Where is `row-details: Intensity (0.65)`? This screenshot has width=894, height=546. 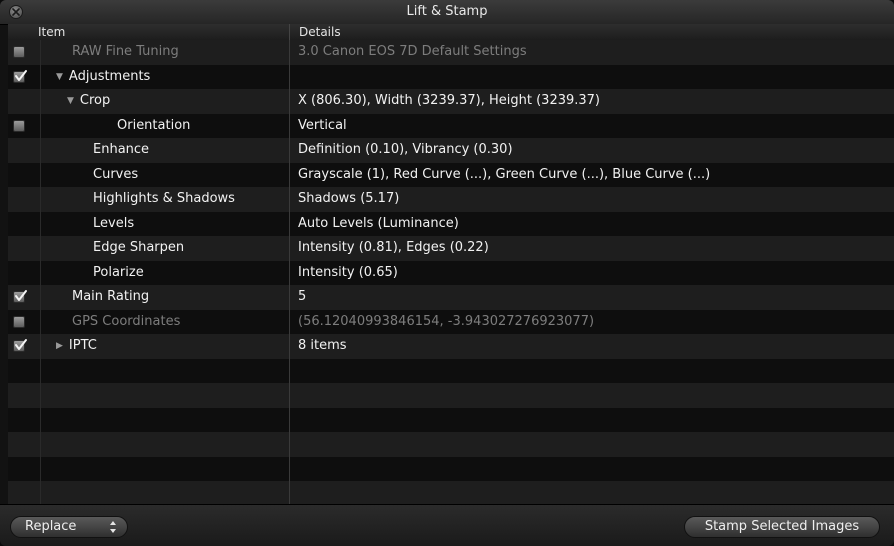 row-details: Intensity (0.65) is located at coordinates (348, 272).